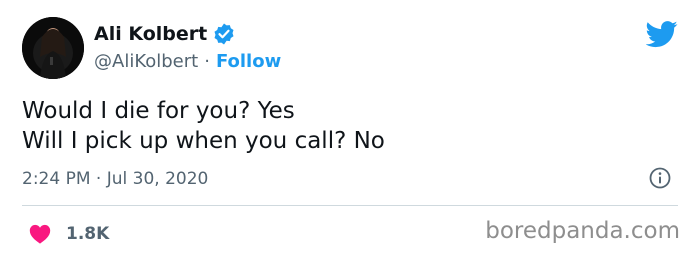 Image resolution: width=700 pixels, height=257 pixels. What do you see at coordinates (582, 231) in the screenshot?
I see `watermark: boredpanda.com` at bounding box center [582, 231].